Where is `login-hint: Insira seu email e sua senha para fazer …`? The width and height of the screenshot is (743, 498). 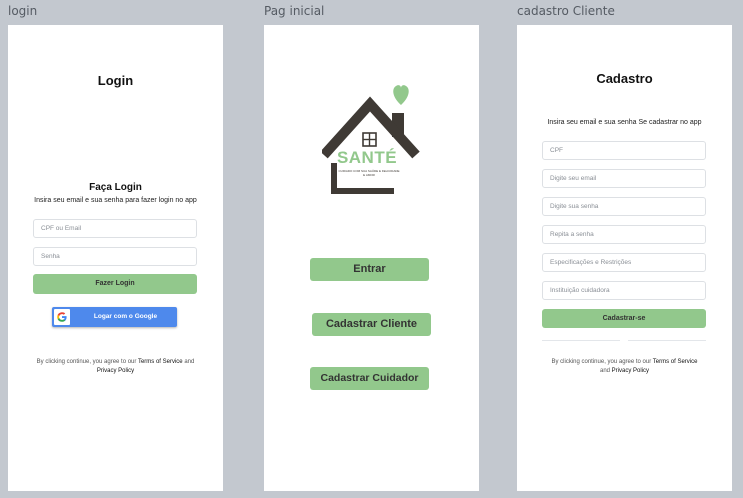
login-hint: Insira seu email e sua senha para fazer … is located at coordinates (115, 200).